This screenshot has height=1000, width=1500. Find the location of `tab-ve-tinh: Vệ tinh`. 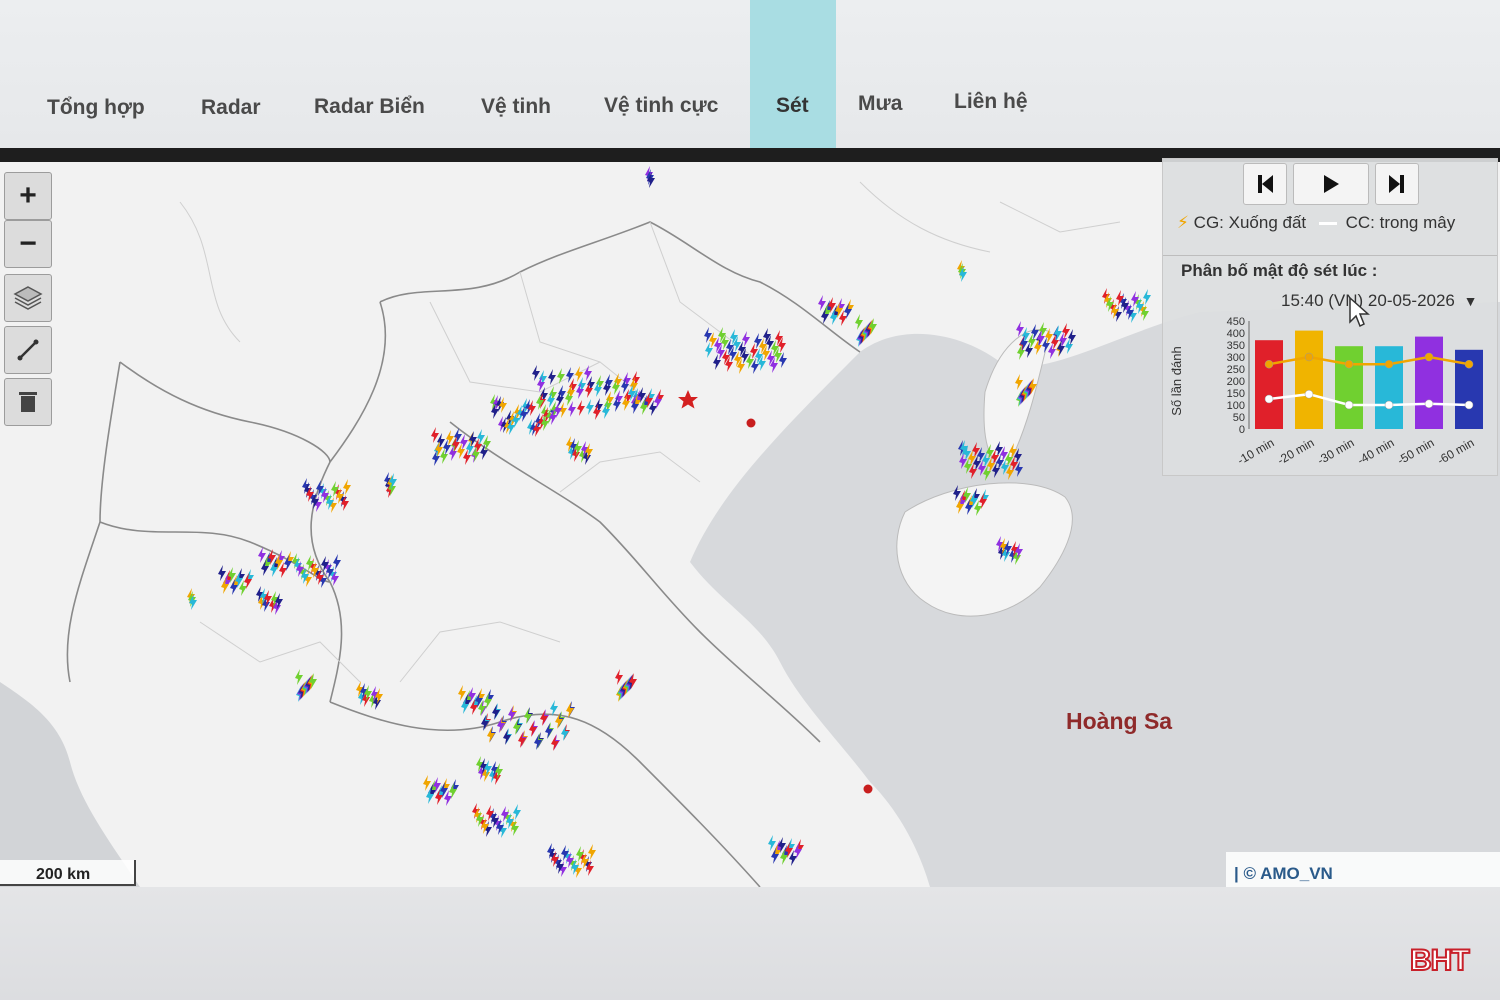

tab-ve-tinh: Vệ tinh is located at coordinates (516, 107).